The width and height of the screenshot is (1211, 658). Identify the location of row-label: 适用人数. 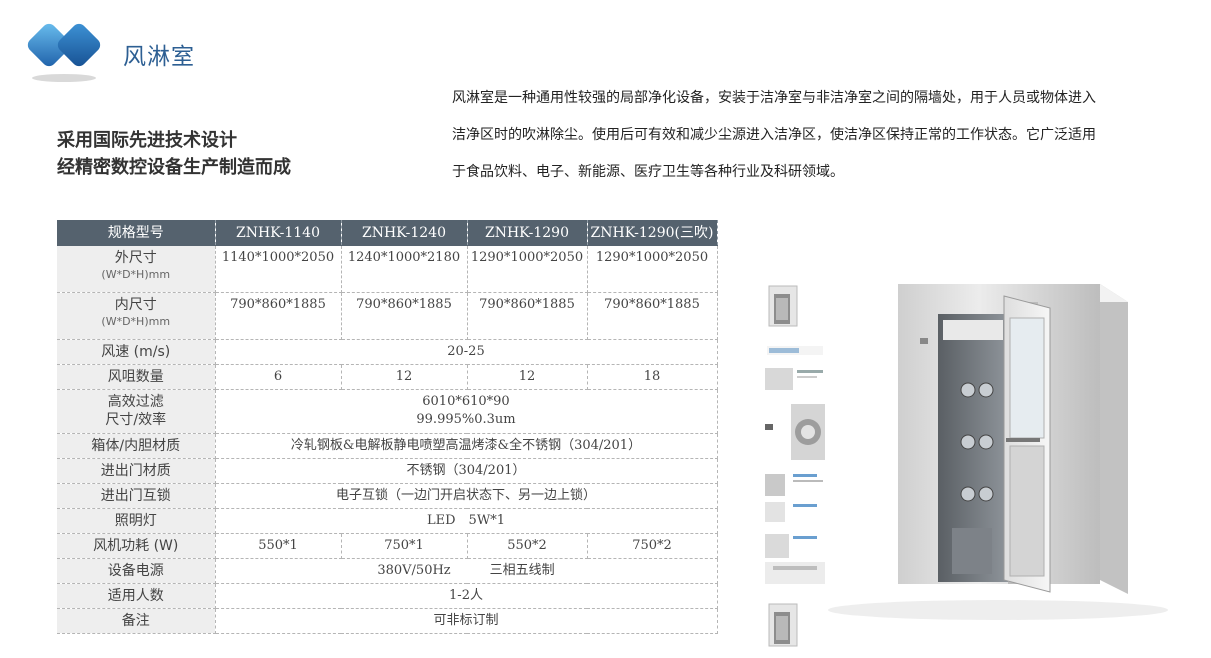
(136, 596).